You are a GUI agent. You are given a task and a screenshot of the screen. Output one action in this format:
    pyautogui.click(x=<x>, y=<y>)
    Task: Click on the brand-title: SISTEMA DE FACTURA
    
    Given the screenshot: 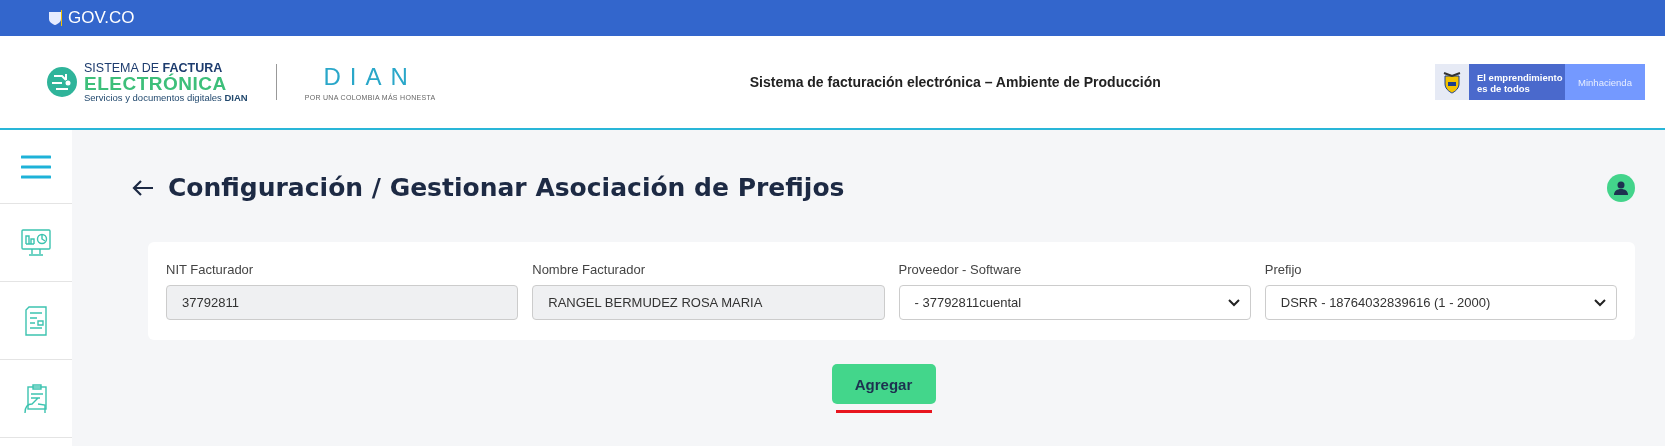 What is the action you would take?
    pyautogui.click(x=153, y=67)
    